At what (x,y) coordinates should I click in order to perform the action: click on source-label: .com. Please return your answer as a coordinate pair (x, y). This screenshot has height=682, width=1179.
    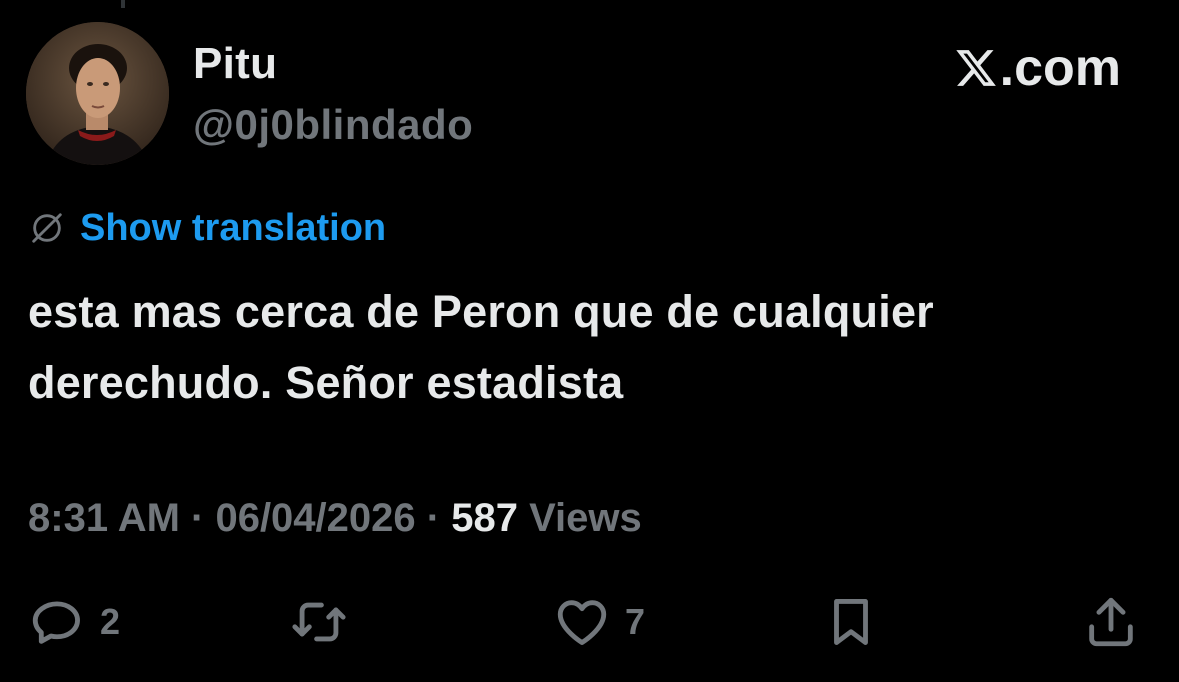
    Looking at the image, I should click on (1060, 68).